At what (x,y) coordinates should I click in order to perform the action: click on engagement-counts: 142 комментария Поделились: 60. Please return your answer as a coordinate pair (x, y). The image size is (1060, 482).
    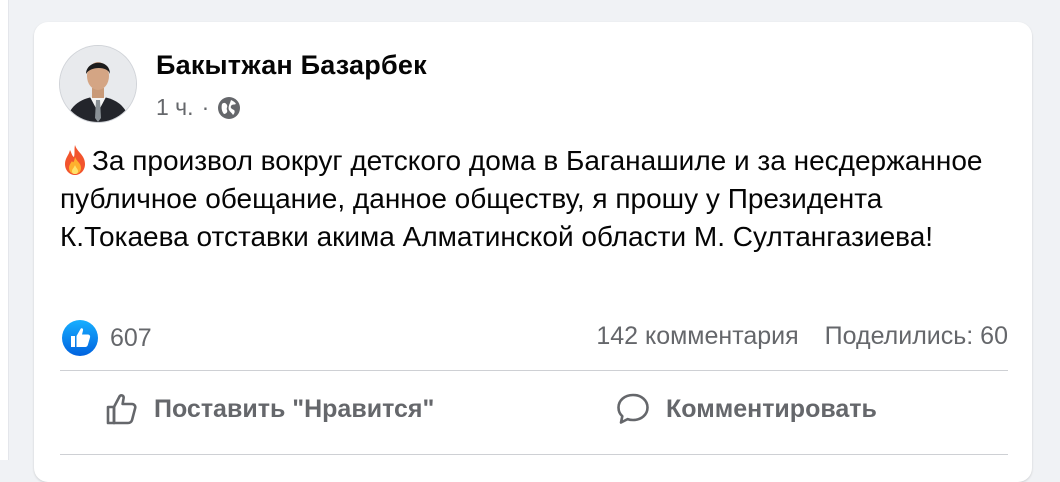
    Looking at the image, I should click on (802, 336).